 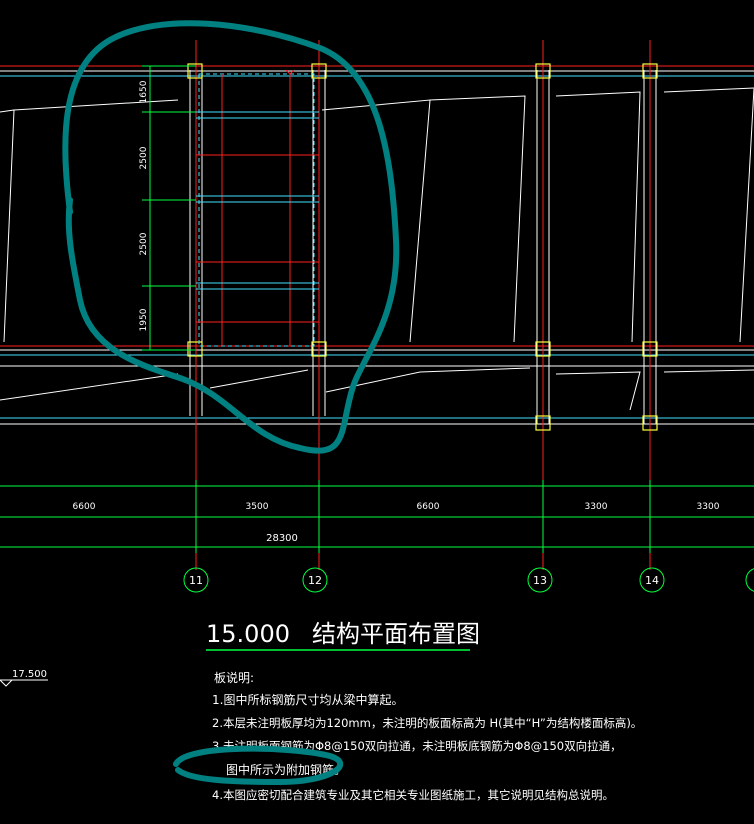 I want to click on side-elevation-mark: 17.500, so click(x=24, y=678).